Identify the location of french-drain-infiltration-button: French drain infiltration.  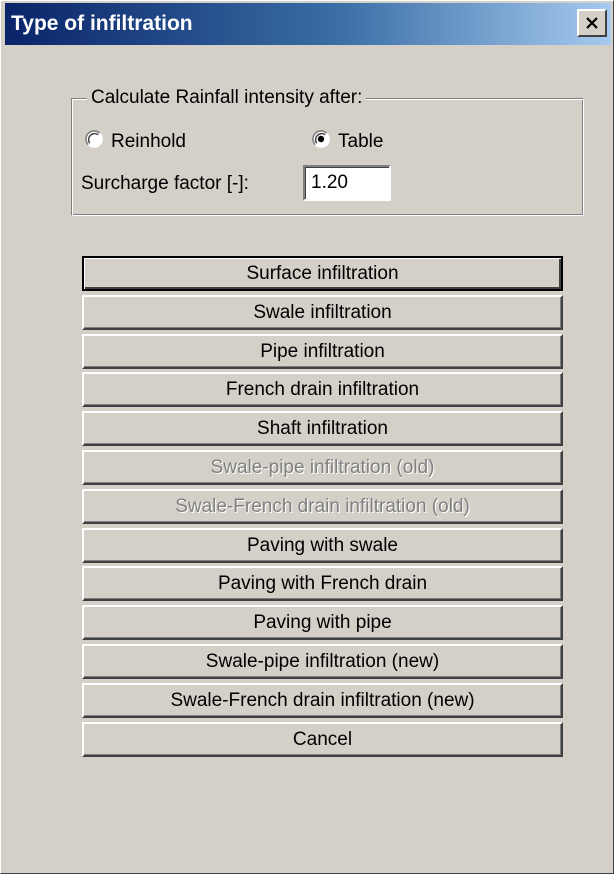
(322, 390).